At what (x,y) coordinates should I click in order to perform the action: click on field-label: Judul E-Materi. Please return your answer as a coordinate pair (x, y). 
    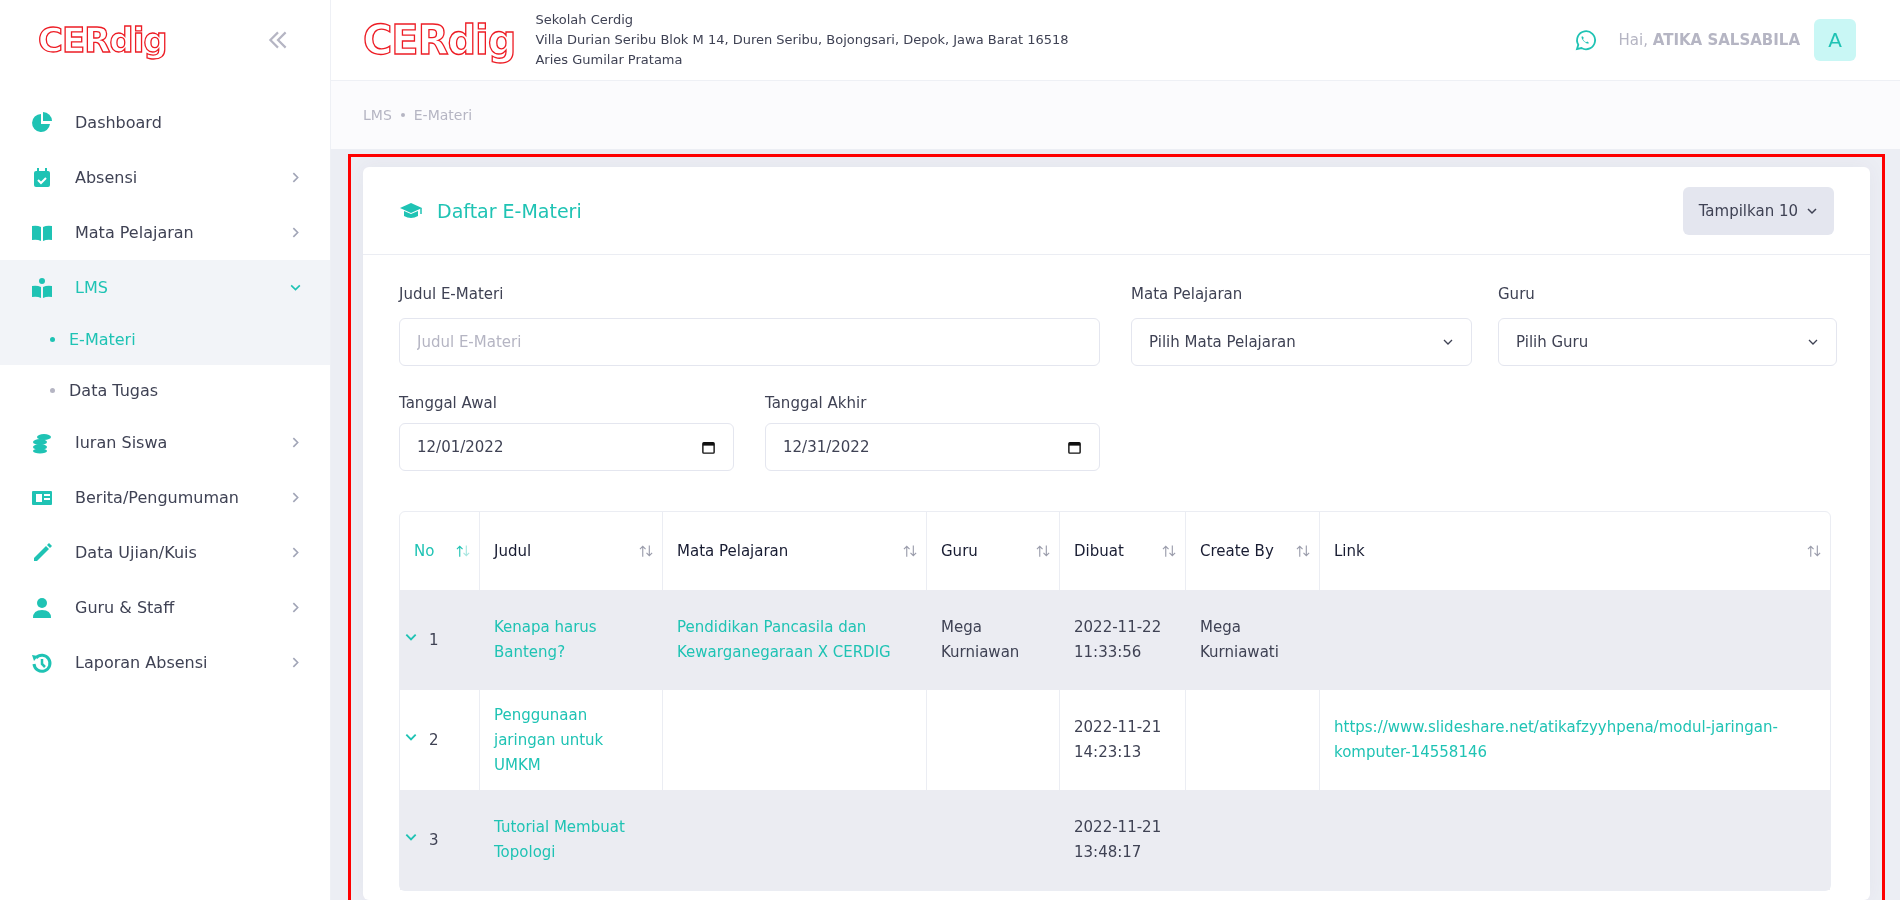
    Looking at the image, I should click on (452, 294).